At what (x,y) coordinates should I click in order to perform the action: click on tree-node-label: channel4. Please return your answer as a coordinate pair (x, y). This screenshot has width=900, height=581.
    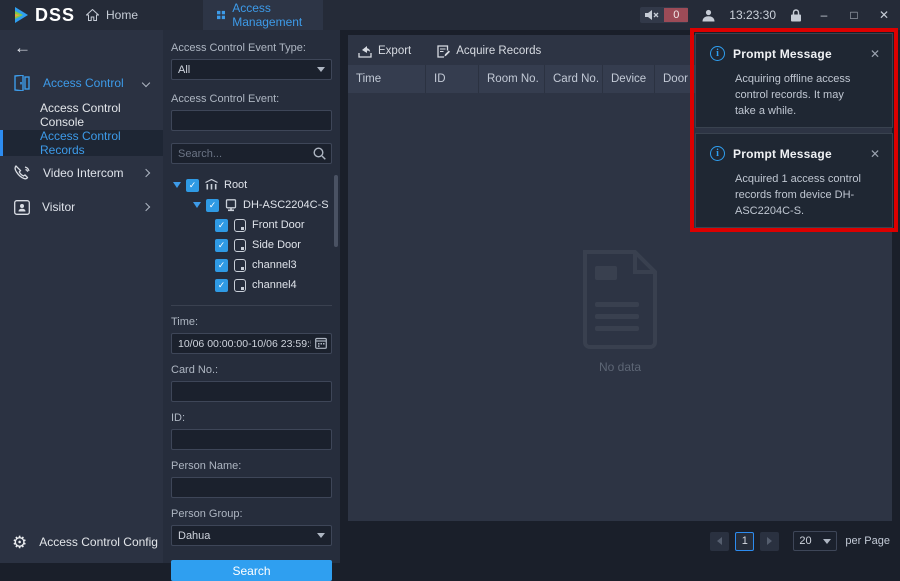
    Looking at the image, I should click on (274, 285).